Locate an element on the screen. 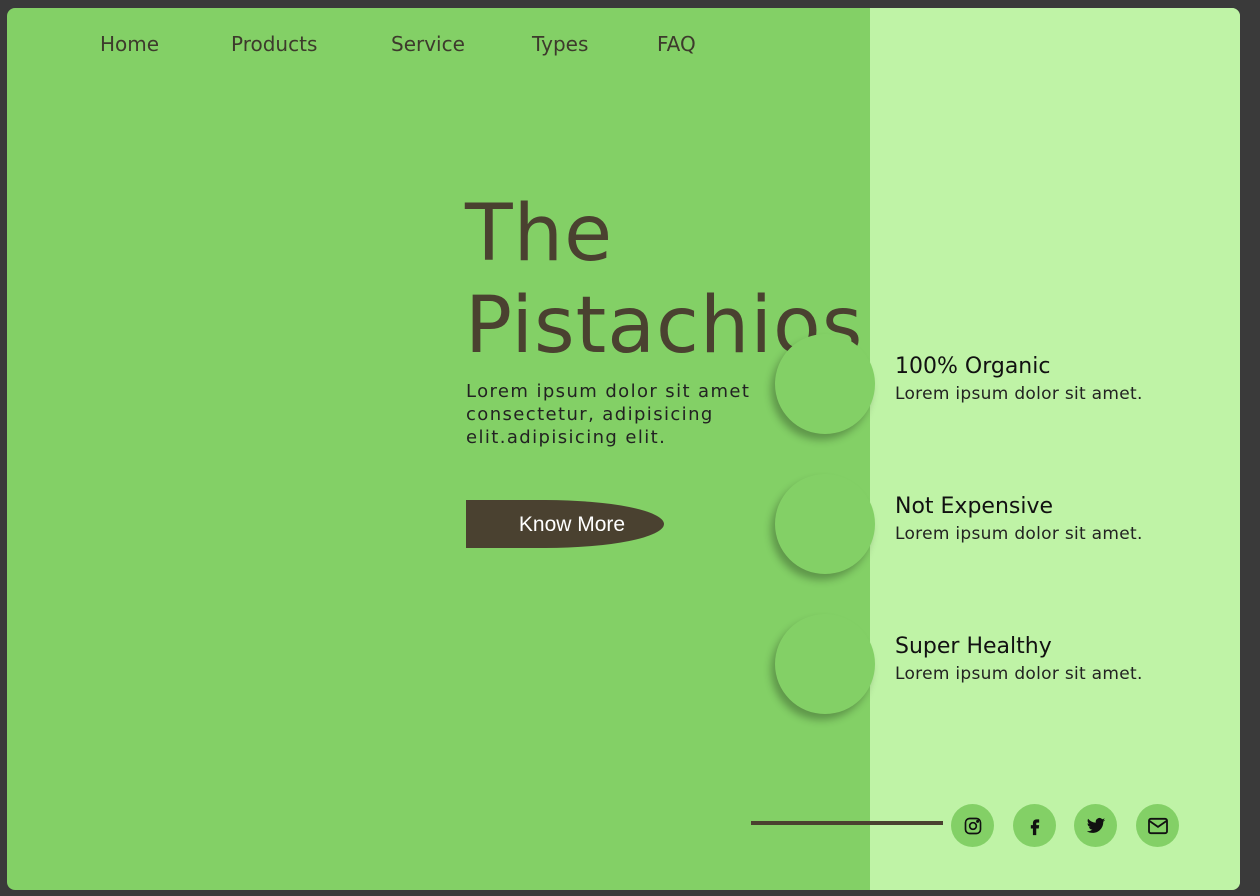  instagram-button is located at coordinates (972, 825).